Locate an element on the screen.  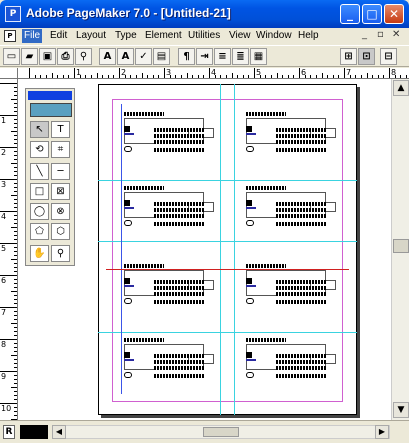
print-icon: ⎙ is located at coordinates (65, 56).